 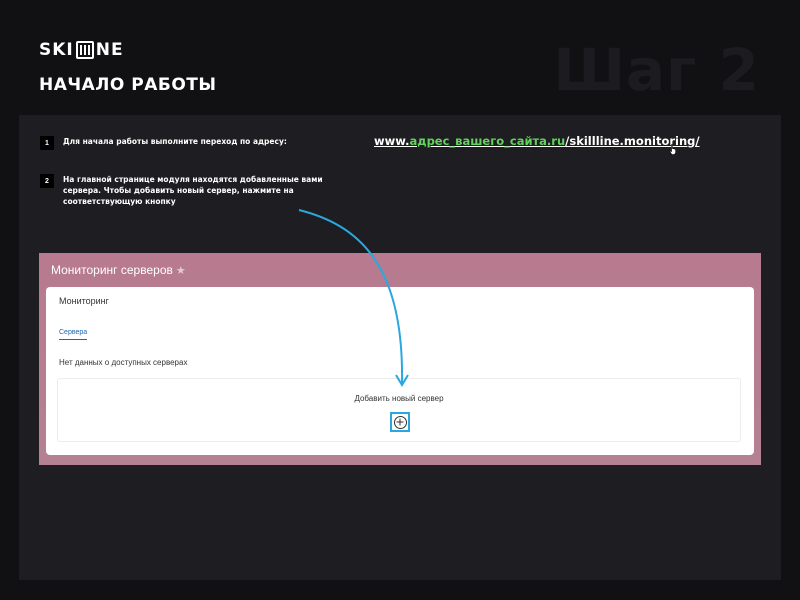 What do you see at coordinates (399, 410) in the screenshot?
I see `add-server-box: Добавить новый сервер` at bounding box center [399, 410].